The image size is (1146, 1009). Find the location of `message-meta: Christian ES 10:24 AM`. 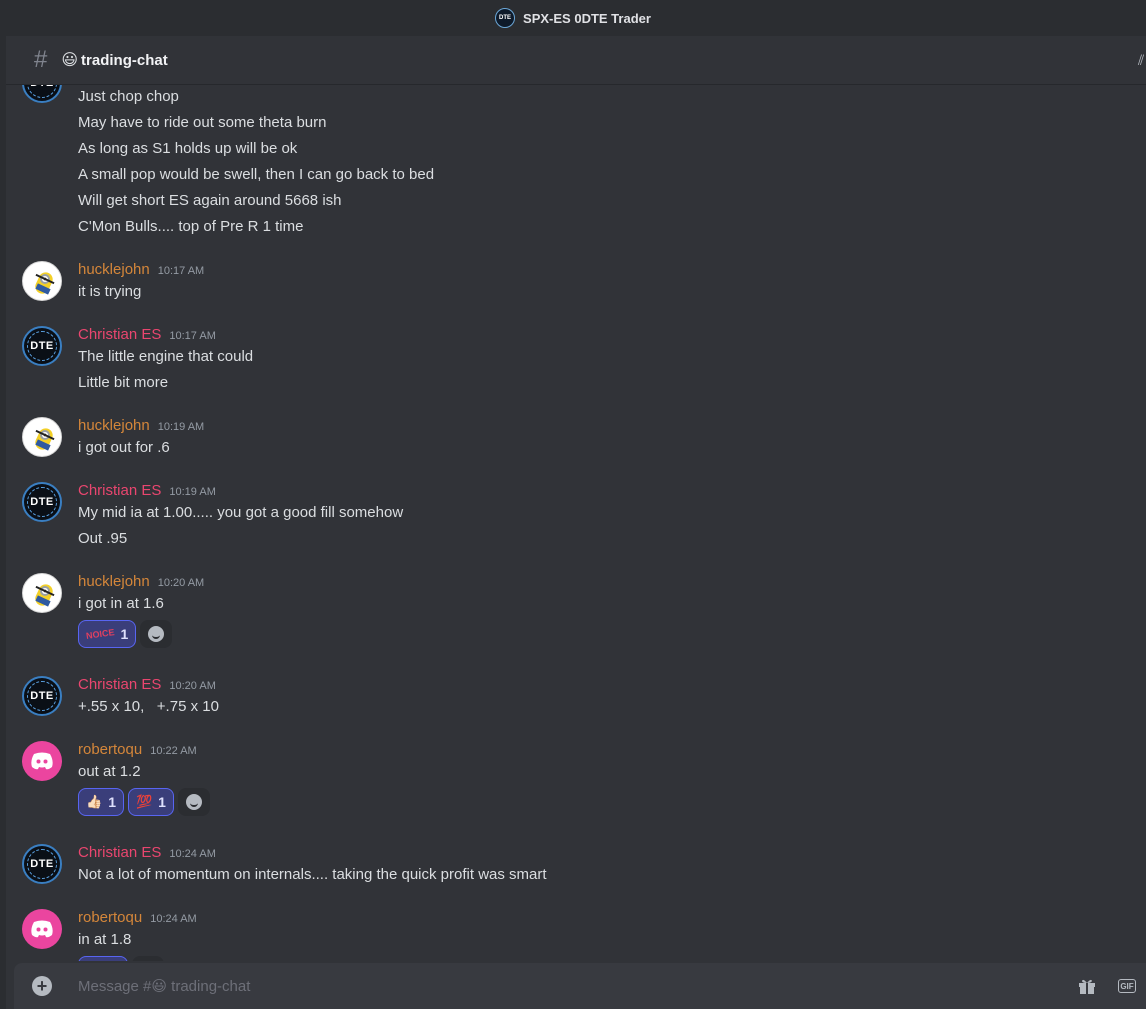

message-meta: Christian ES 10:24 AM is located at coordinates (147, 852).